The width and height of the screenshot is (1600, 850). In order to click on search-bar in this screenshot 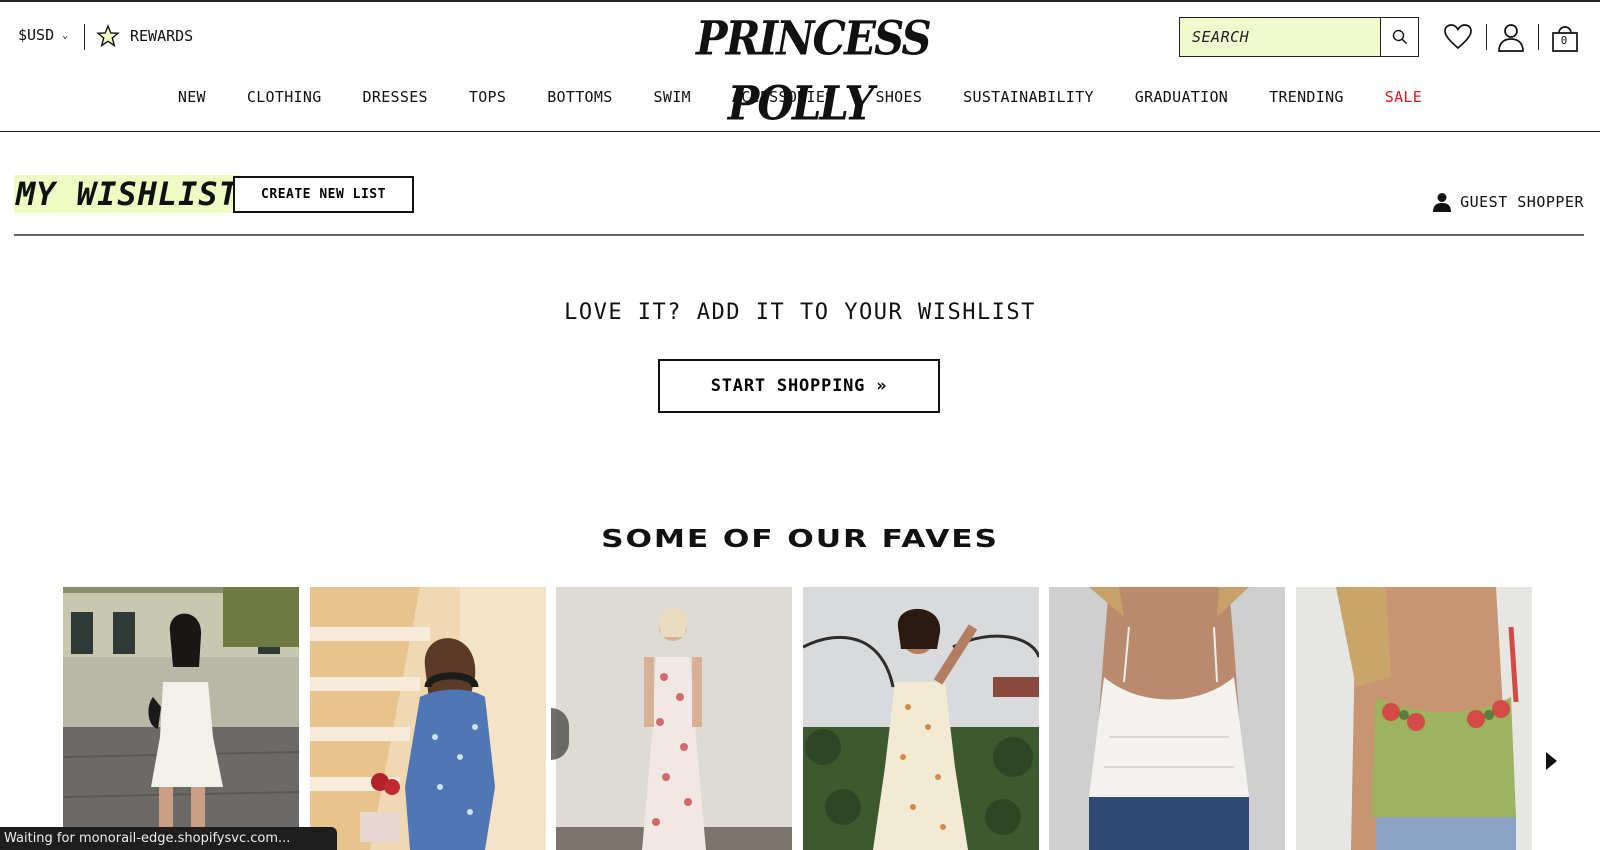, I will do `click(1299, 37)`.